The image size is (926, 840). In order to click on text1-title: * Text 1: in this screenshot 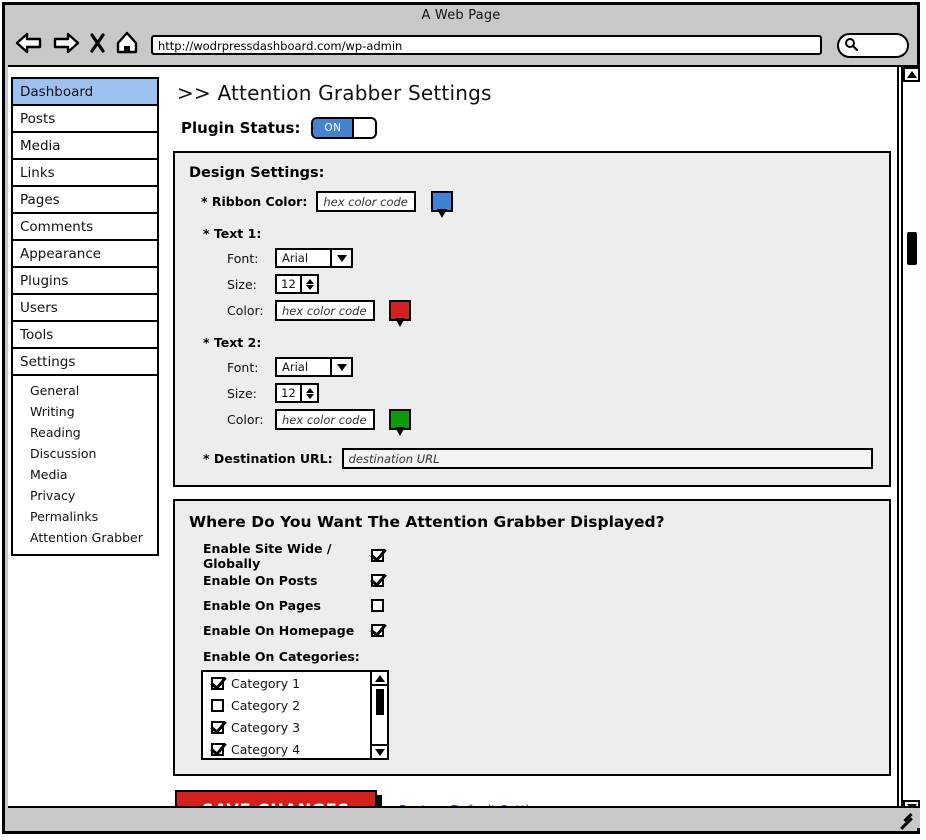, I will do `click(232, 233)`.